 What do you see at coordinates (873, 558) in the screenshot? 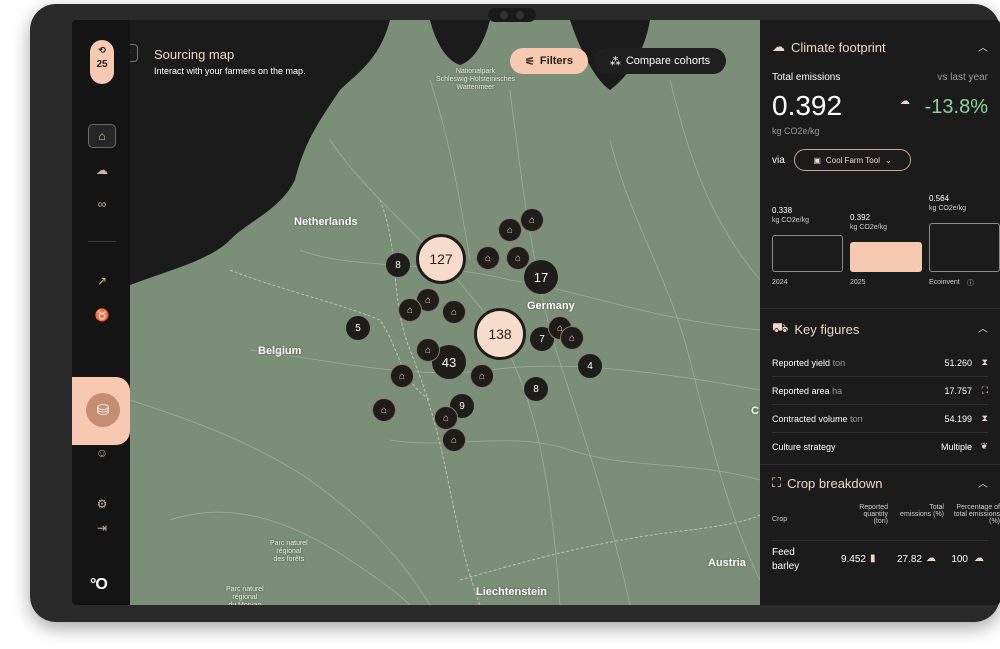
I see `bar-chart-icon: ▮` at bounding box center [873, 558].